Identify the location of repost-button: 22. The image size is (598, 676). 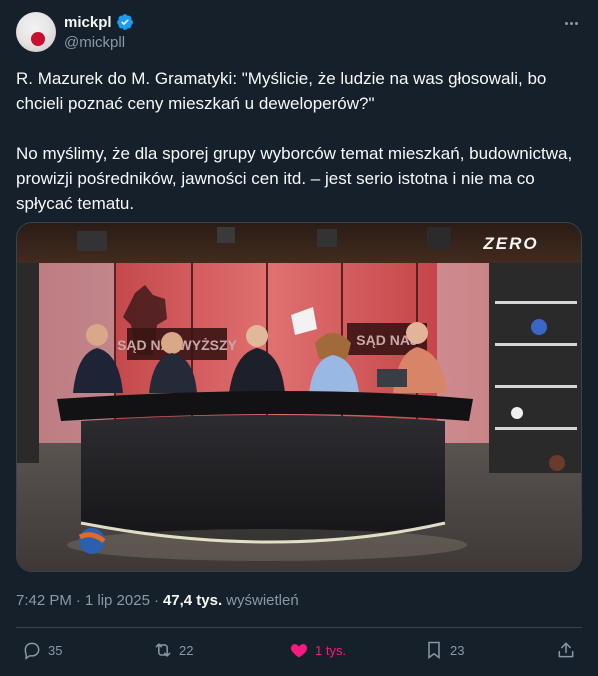
(173, 650).